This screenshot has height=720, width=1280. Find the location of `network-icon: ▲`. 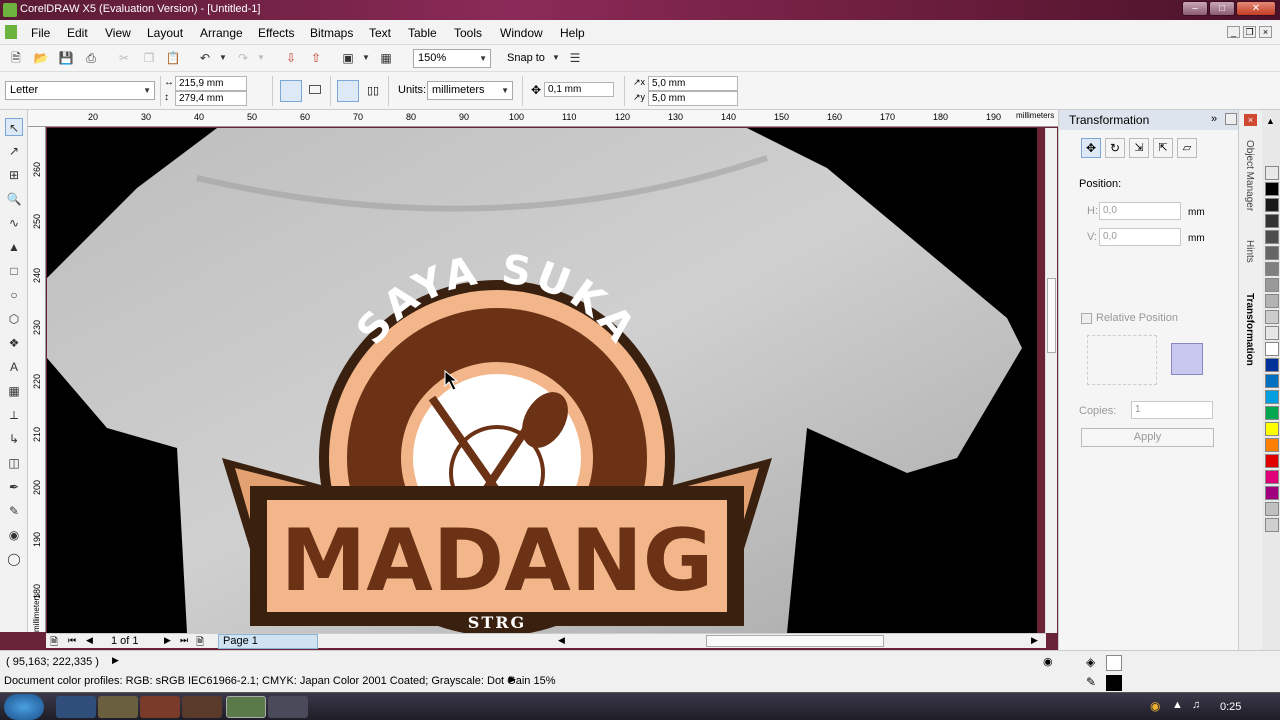

network-icon: ▲ is located at coordinates (1177, 705).